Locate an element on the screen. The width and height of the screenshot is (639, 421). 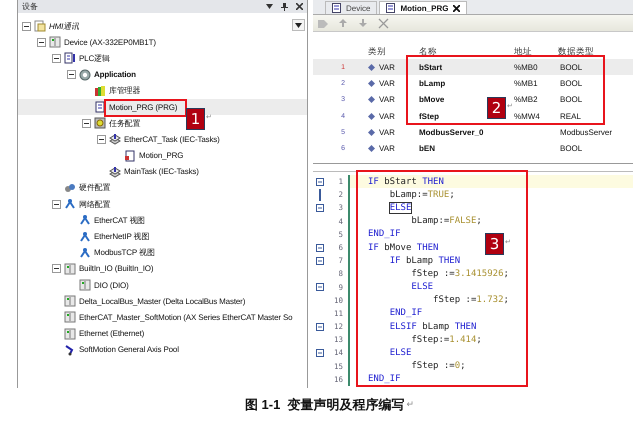
pin-icon is located at coordinates (284, 6).